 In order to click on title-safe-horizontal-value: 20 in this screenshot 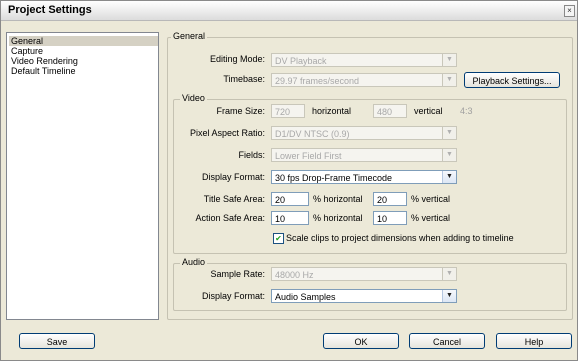, I will do `click(280, 200)`.